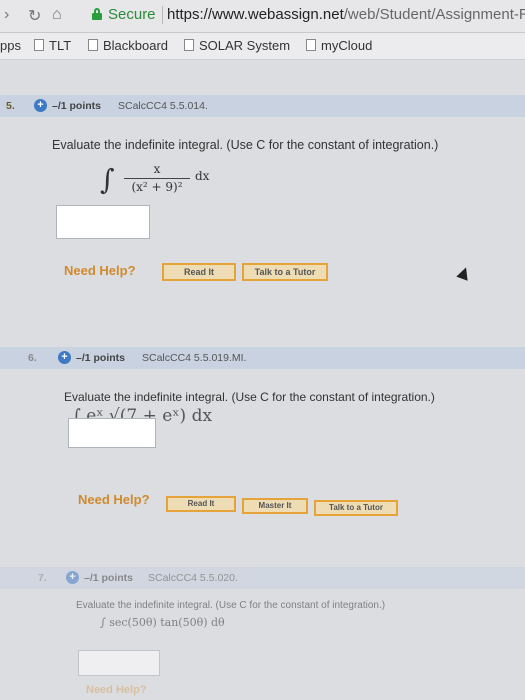  What do you see at coordinates (57, 15) in the screenshot?
I see `home-icon: ⌂` at bounding box center [57, 15].